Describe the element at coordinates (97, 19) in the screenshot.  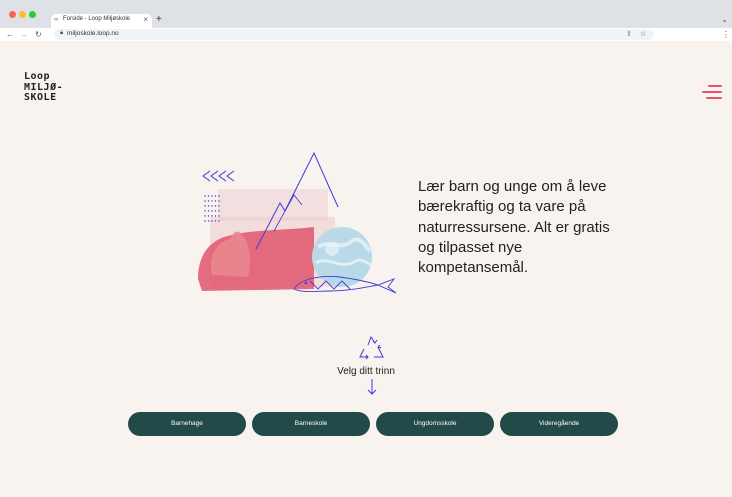
I see `tab-title: Forside - Loop Miljøskole` at that location.